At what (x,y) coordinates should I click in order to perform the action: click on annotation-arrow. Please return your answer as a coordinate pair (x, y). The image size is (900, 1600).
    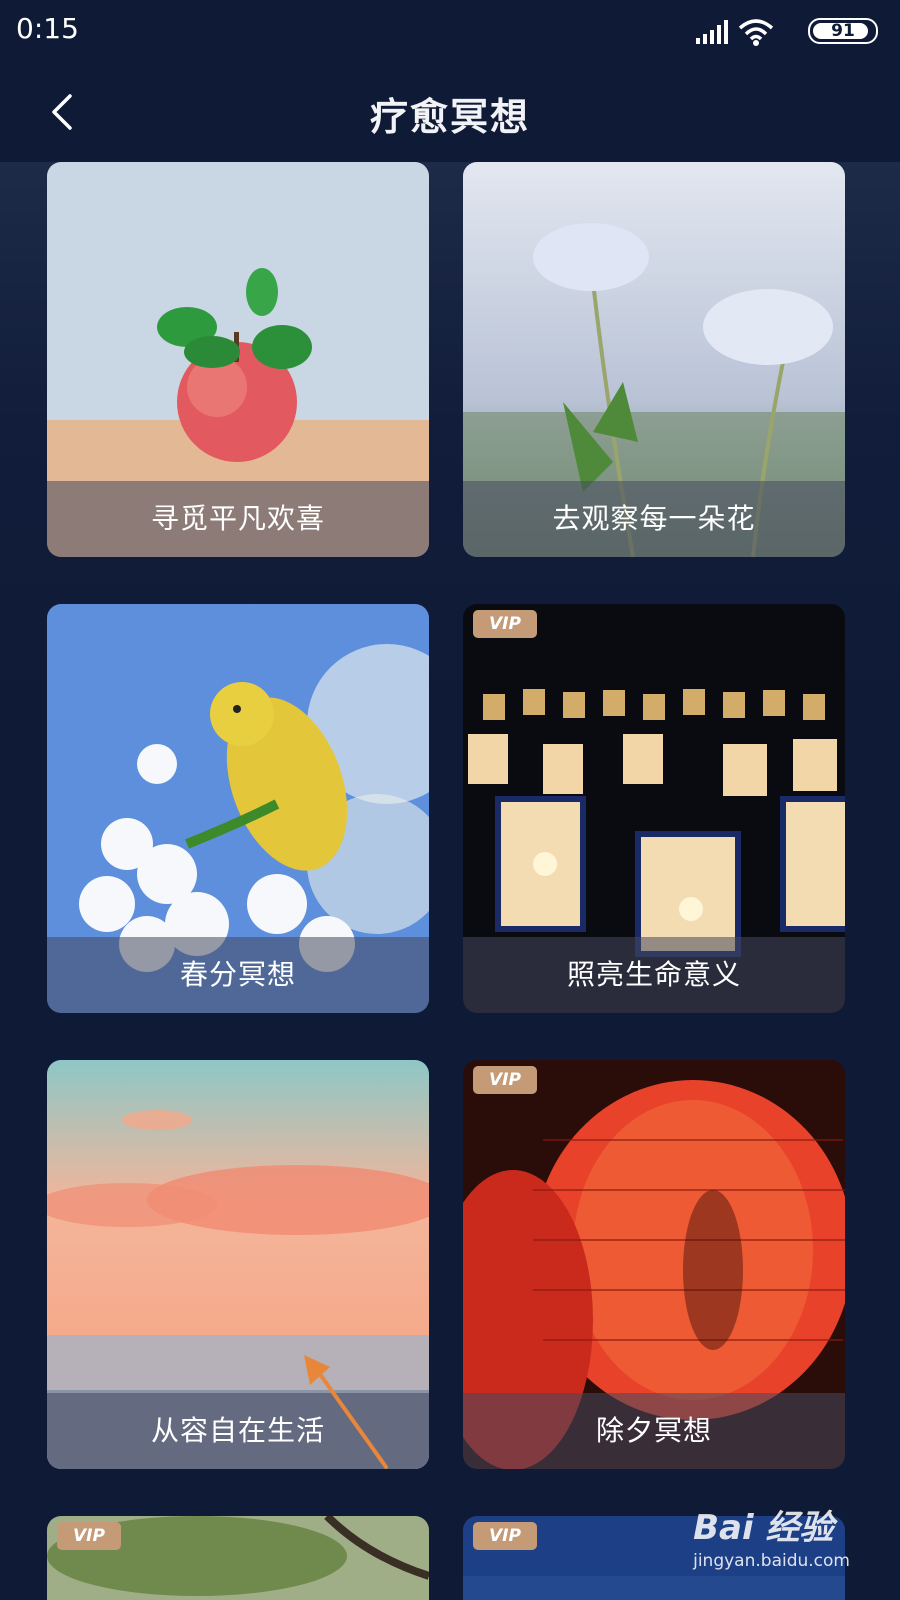
    Looking at the image, I should click on (346, 1412).